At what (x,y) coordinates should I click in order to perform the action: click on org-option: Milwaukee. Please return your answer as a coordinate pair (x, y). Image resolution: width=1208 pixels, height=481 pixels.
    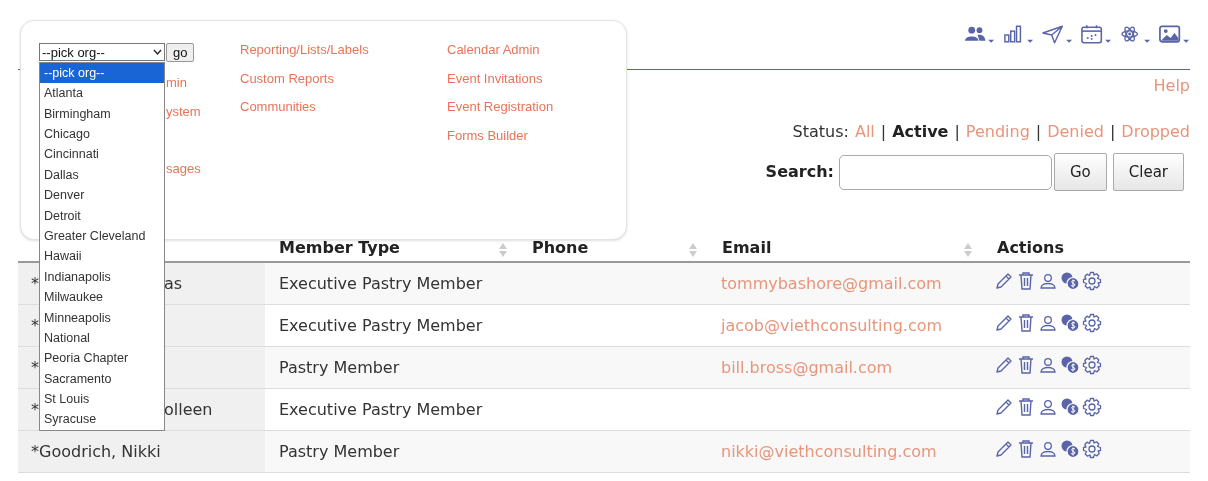
    Looking at the image, I should click on (102, 297).